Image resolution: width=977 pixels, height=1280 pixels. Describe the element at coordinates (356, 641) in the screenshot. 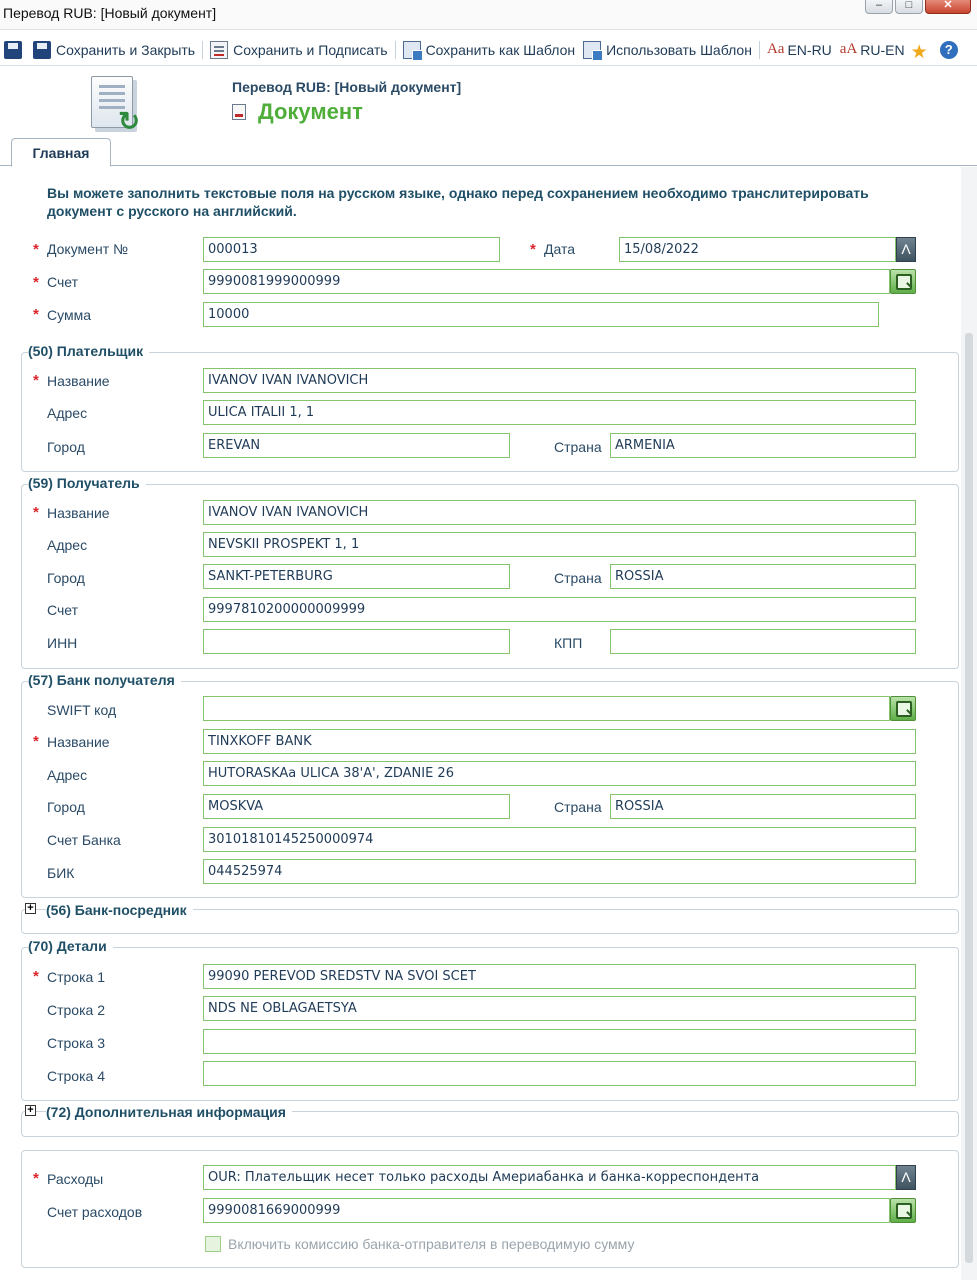

I see `inn-input` at that location.